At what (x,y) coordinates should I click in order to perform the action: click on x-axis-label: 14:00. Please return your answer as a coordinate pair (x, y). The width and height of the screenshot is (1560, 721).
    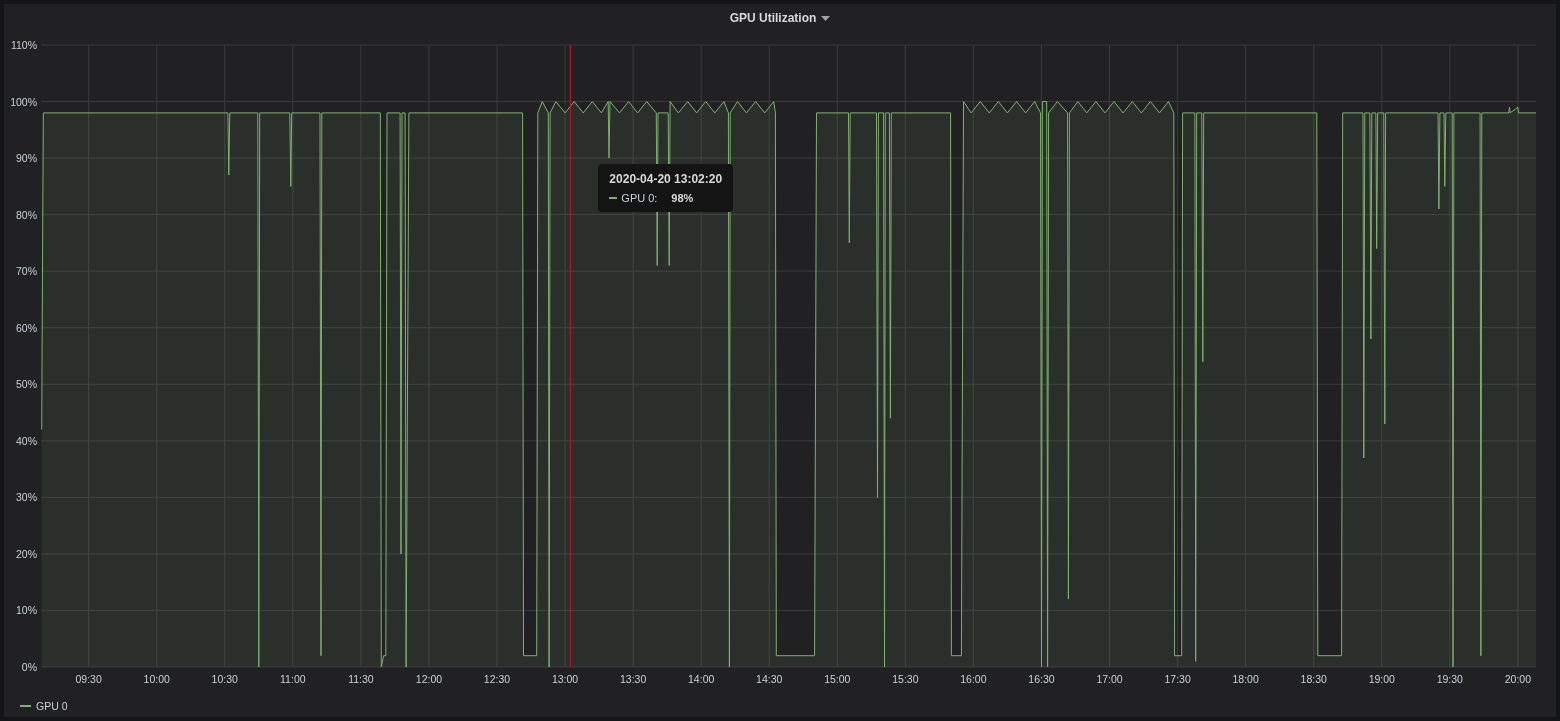
    Looking at the image, I should click on (701, 679).